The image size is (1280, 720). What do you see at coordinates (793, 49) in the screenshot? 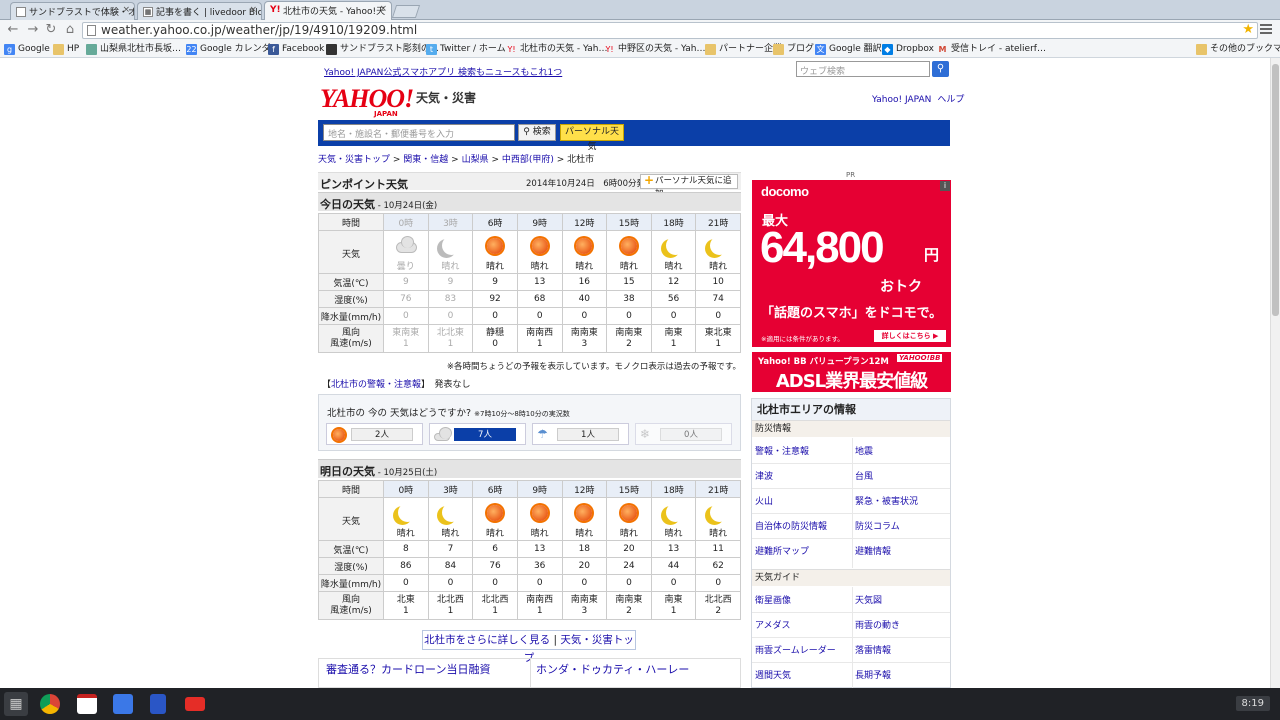
I see `bookmark-blog: ブログ` at bounding box center [793, 49].